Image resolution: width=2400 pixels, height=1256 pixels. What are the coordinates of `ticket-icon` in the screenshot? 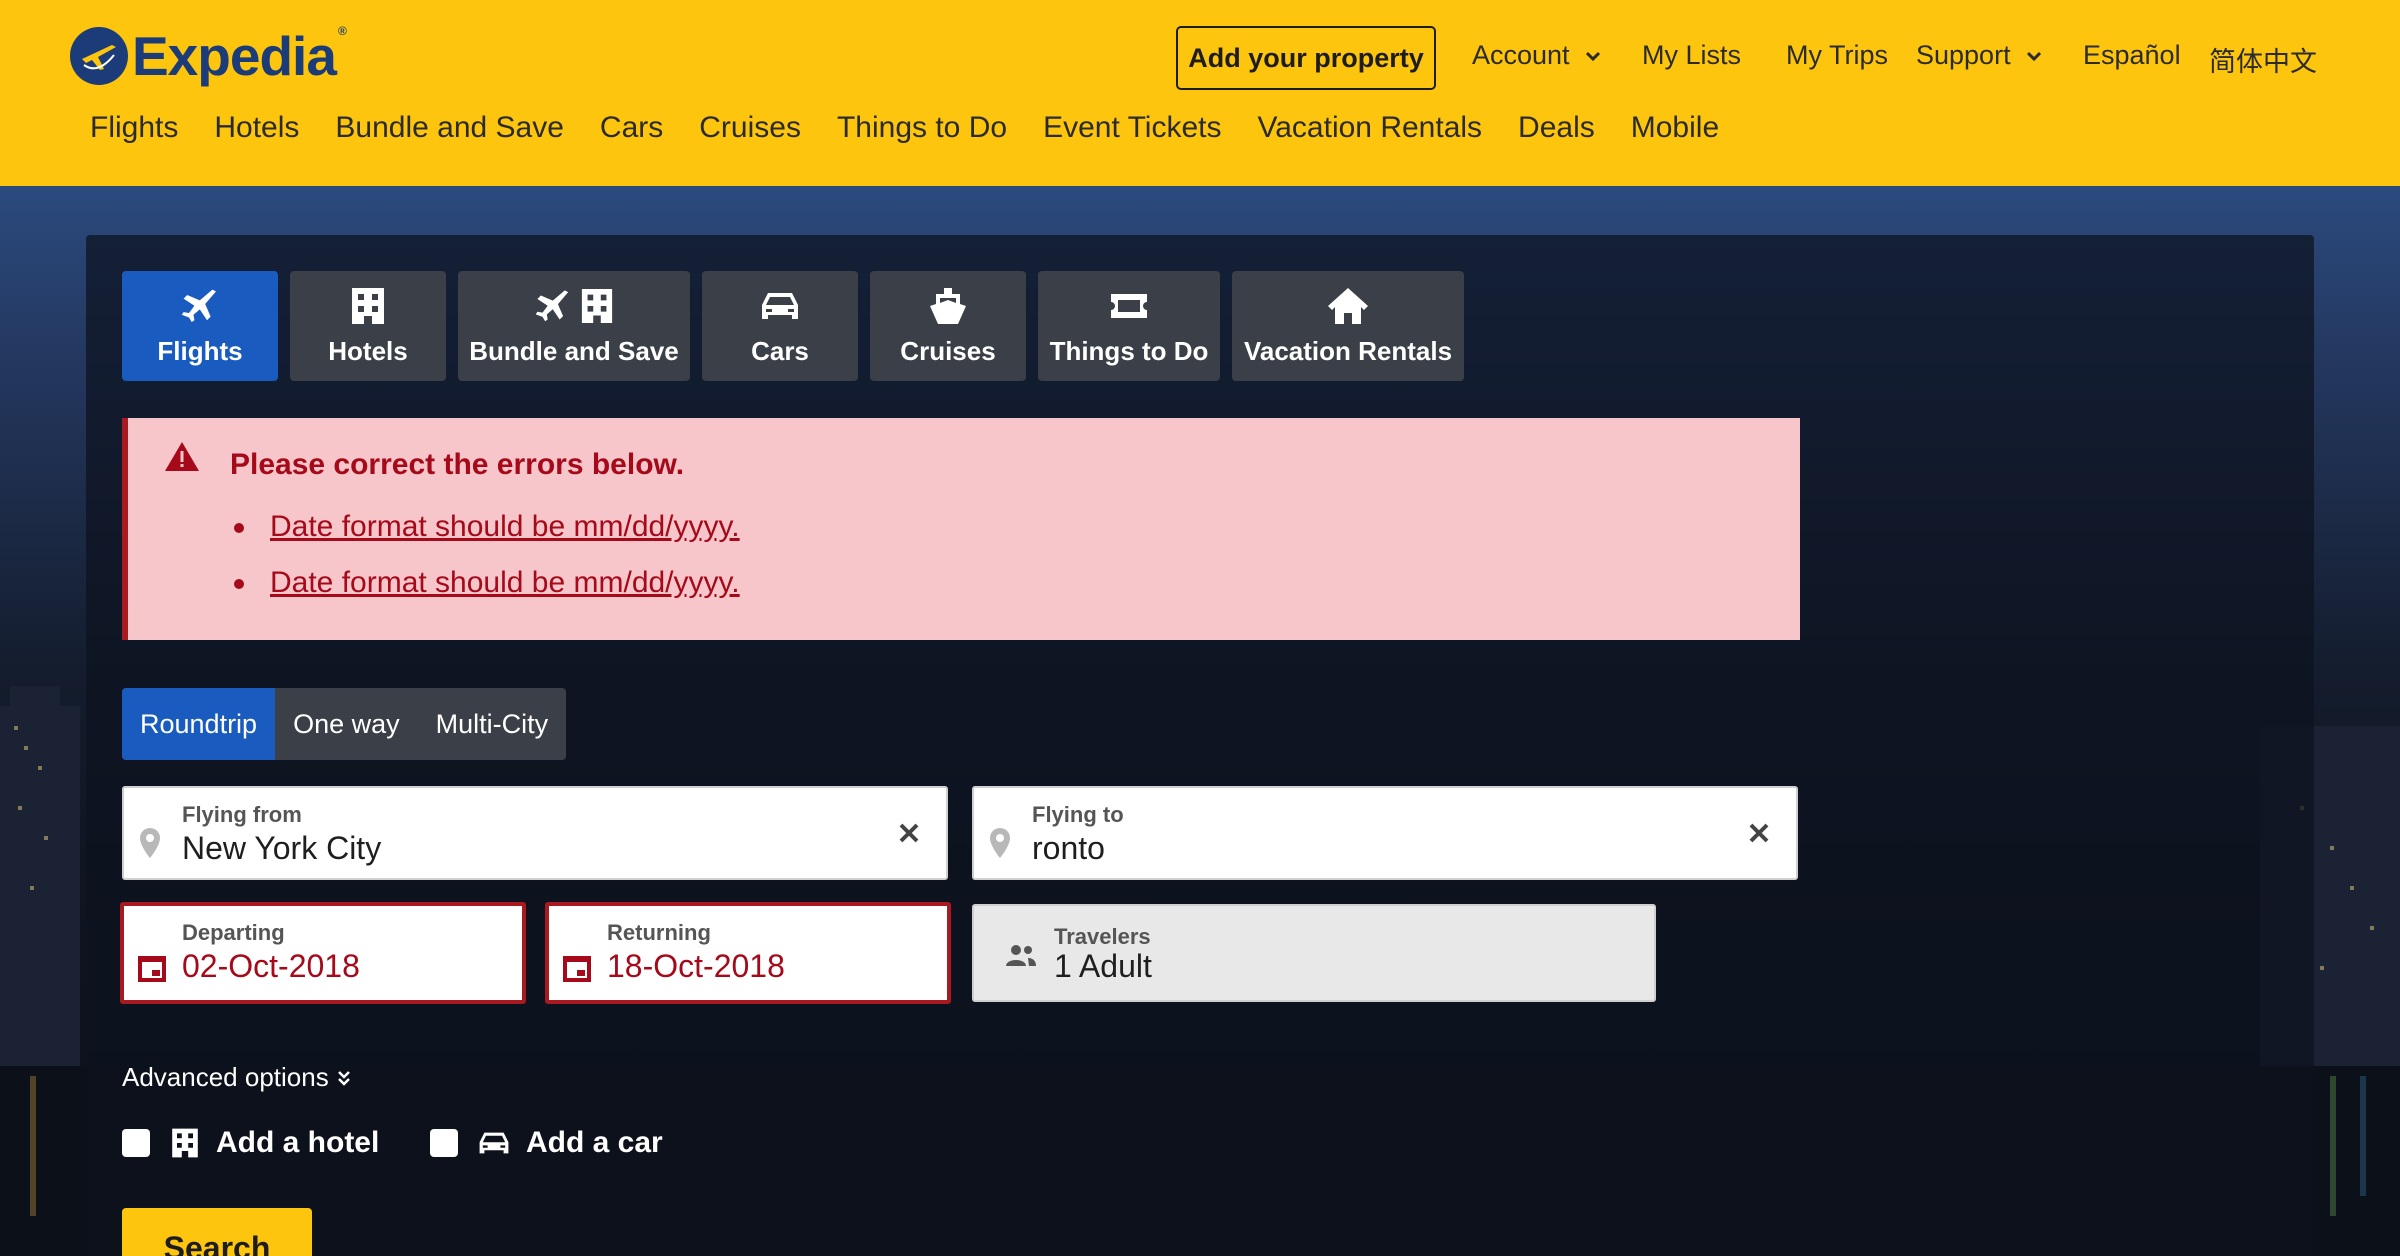 It's located at (1129, 306).